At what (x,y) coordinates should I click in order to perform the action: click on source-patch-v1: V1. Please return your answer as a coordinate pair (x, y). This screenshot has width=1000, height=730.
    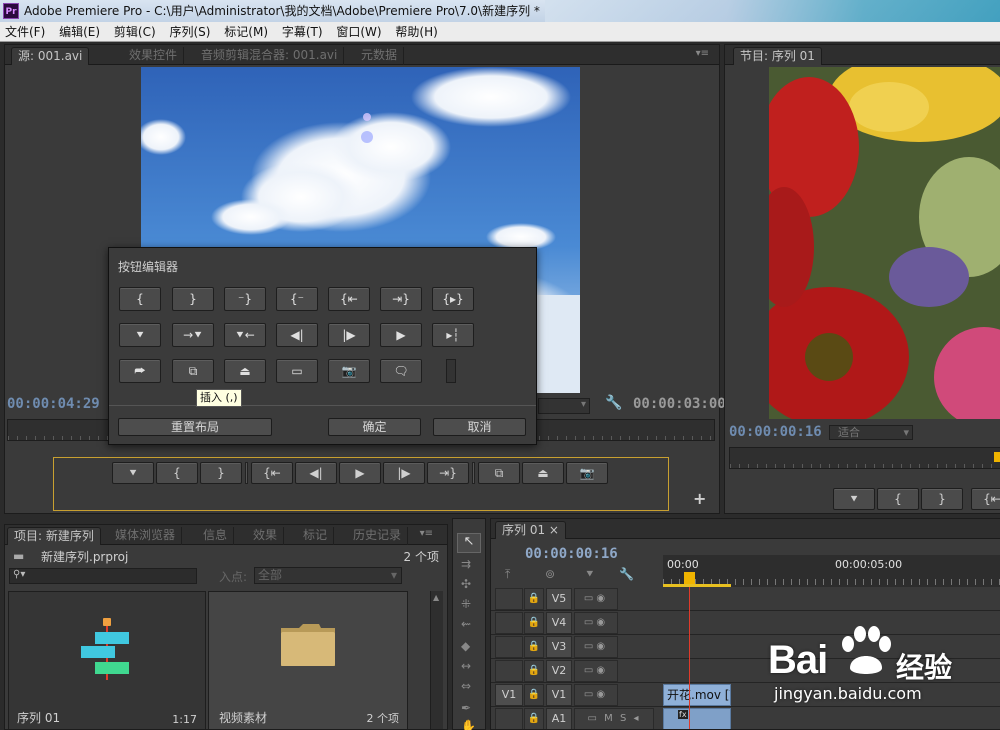
    Looking at the image, I should click on (509, 695).